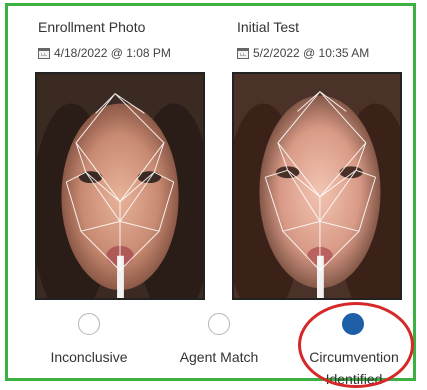 Image resolution: width=427 pixels, height=390 pixels. I want to click on enrollment-date-text: 4/18/2022 @ 1:08 PM, so click(112, 53).